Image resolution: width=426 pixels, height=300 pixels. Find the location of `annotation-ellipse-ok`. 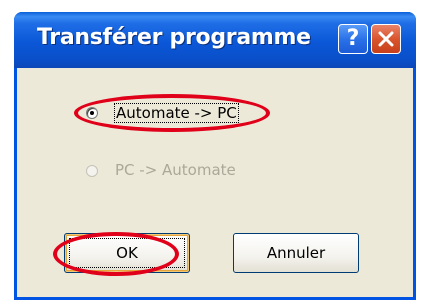

annotation-ellipse-ok is located at coordinates (116, 254).